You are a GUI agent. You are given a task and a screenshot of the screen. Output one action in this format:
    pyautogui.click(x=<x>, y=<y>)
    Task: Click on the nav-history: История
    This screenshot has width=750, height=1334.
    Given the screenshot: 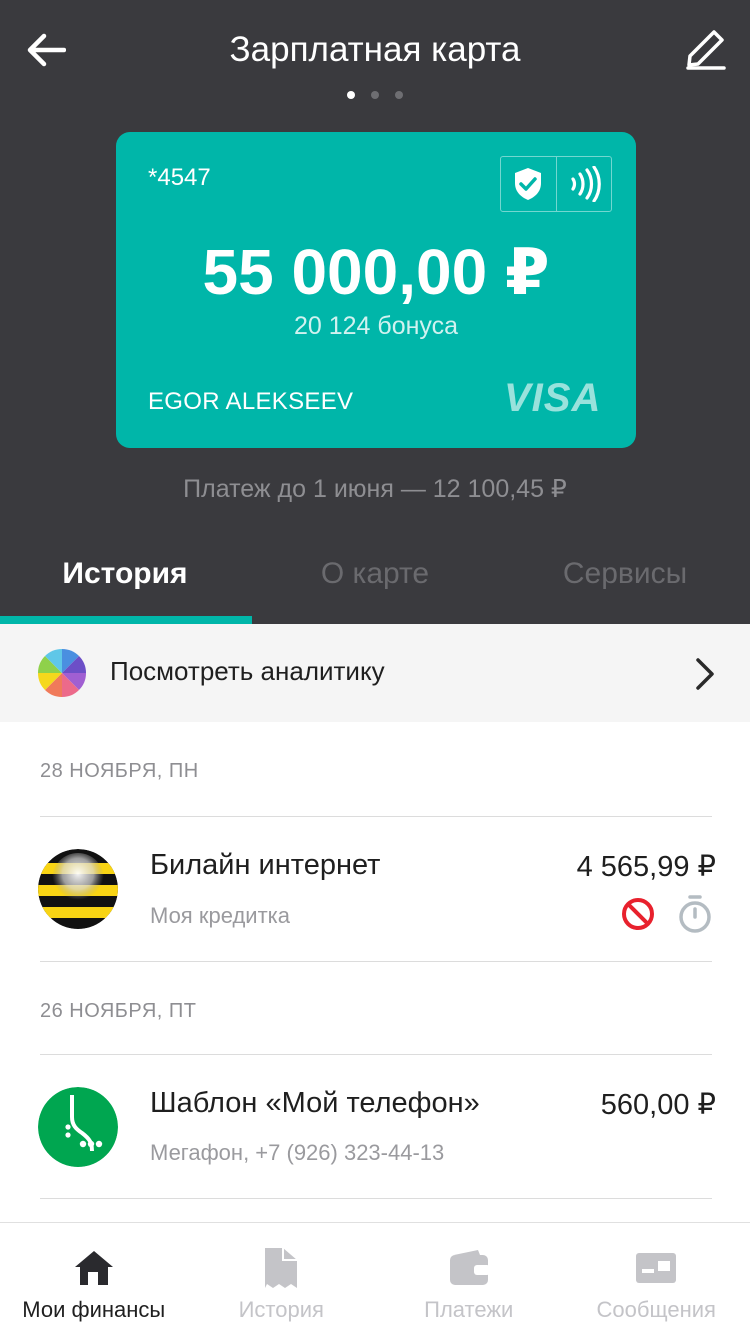 What is the action you would take?
    pyautogui.click(x=282, y=1278)
    